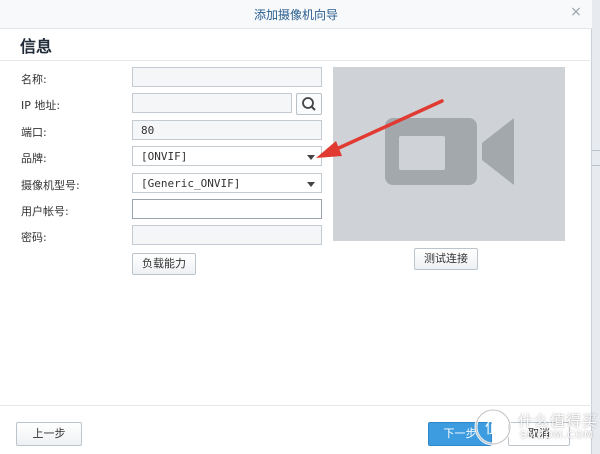 The width and height of the screenshot is (600, 454). Describe the element at coordinates (380, 128) in the screenshot. I see `annotation-arrow` at that location.